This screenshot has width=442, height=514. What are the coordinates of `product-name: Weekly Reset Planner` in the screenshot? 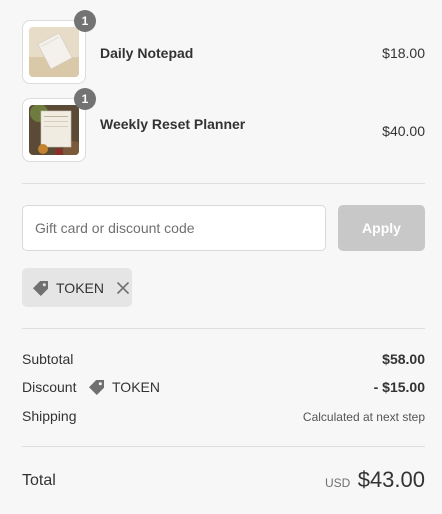 It's located at (173, 124).